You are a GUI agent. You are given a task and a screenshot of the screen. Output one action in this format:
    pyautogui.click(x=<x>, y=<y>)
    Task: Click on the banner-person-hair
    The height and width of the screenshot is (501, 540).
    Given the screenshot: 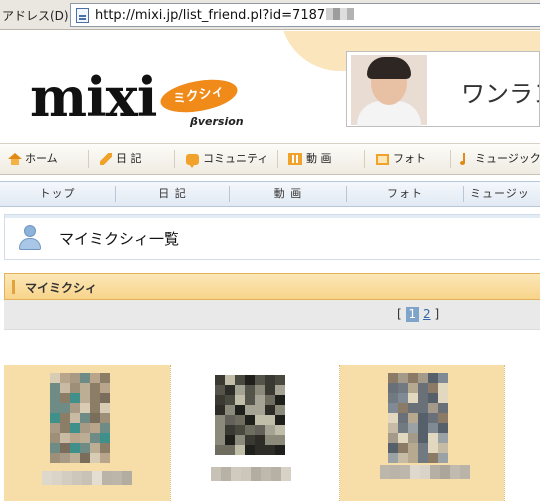 What is the action you would take?
    pyautogui.click(x=389, y=68)
    